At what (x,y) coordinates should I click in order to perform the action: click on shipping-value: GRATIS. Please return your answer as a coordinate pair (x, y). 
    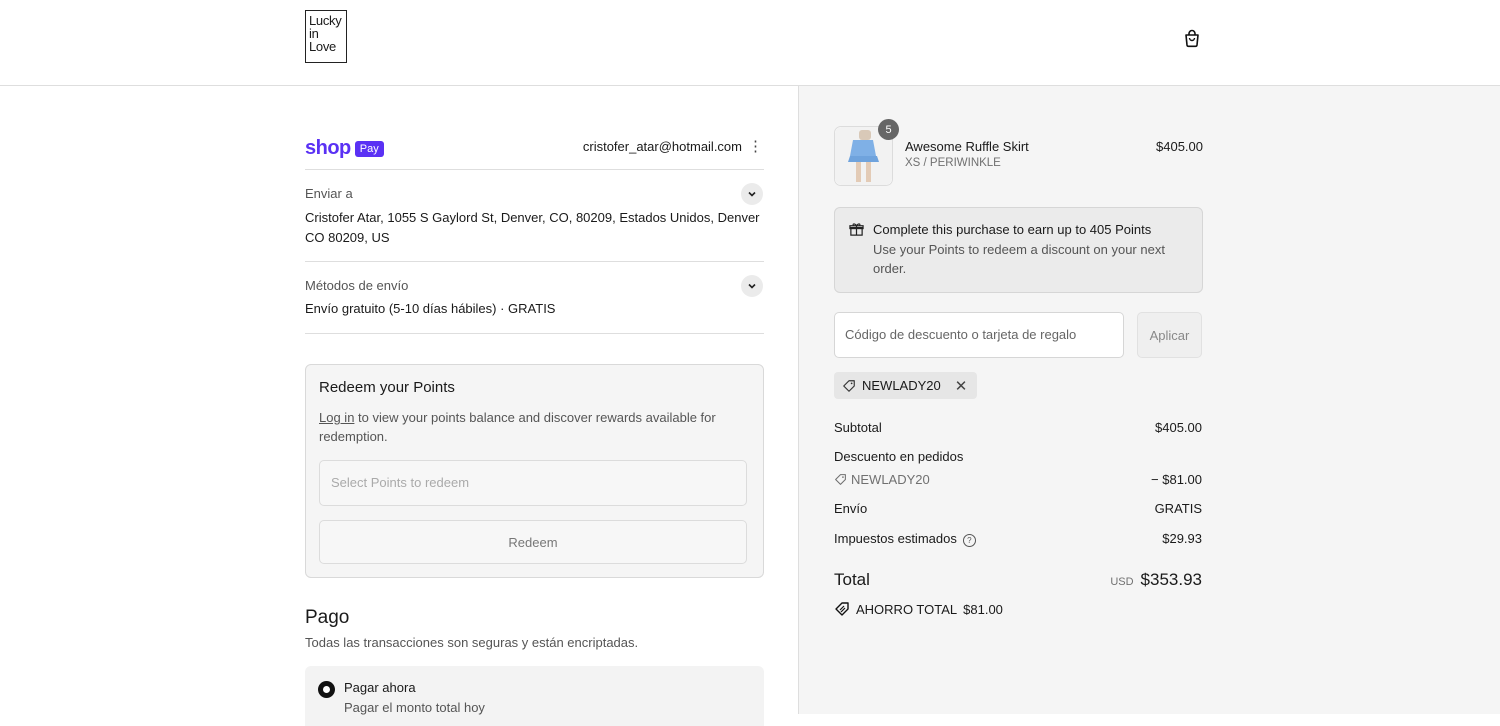
    Looking at the image, I should click on (1178, 508).